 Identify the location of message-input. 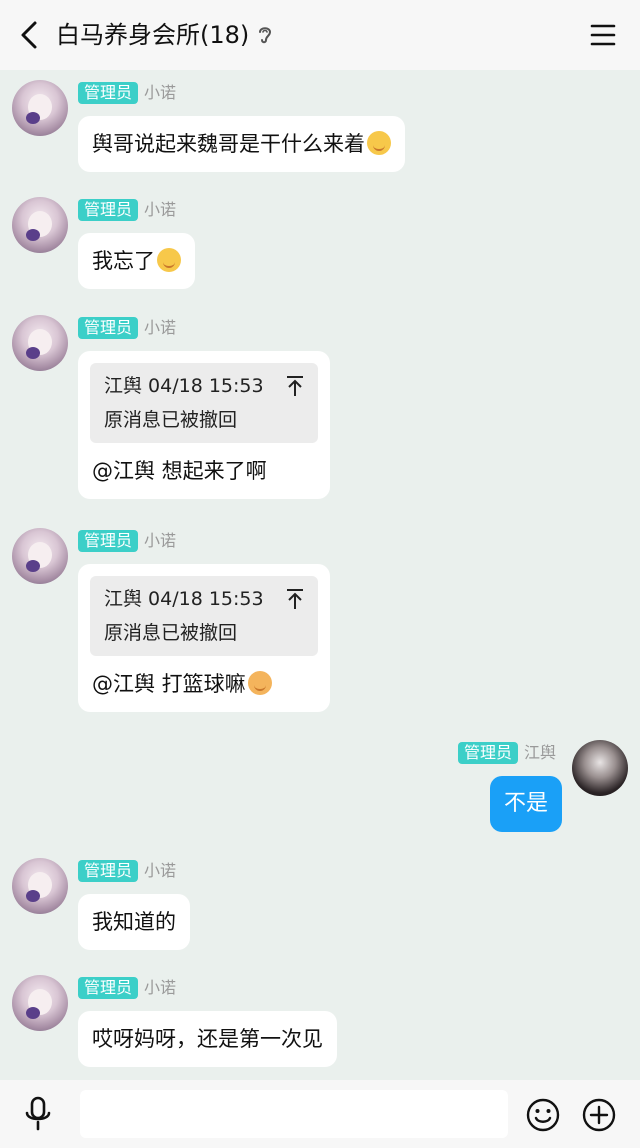
(294, 1114).